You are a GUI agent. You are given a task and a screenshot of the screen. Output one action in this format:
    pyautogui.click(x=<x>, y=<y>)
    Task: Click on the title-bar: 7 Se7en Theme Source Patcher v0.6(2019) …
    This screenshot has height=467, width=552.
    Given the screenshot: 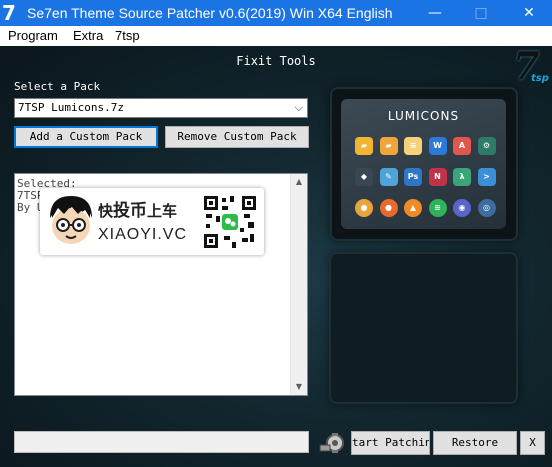 What is the action you would take?
    pyautogui.click(x=276, y=13)
    